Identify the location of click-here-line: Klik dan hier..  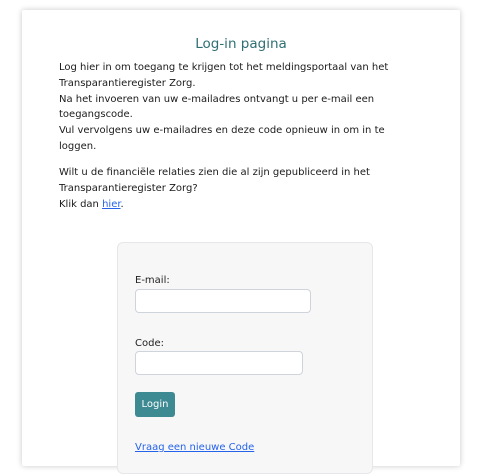
(245, 205).